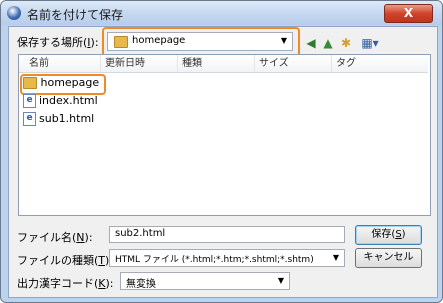 The height and width of the screenshot is (303, 443). I want to click on list-item: homepage, so click(61, 83).